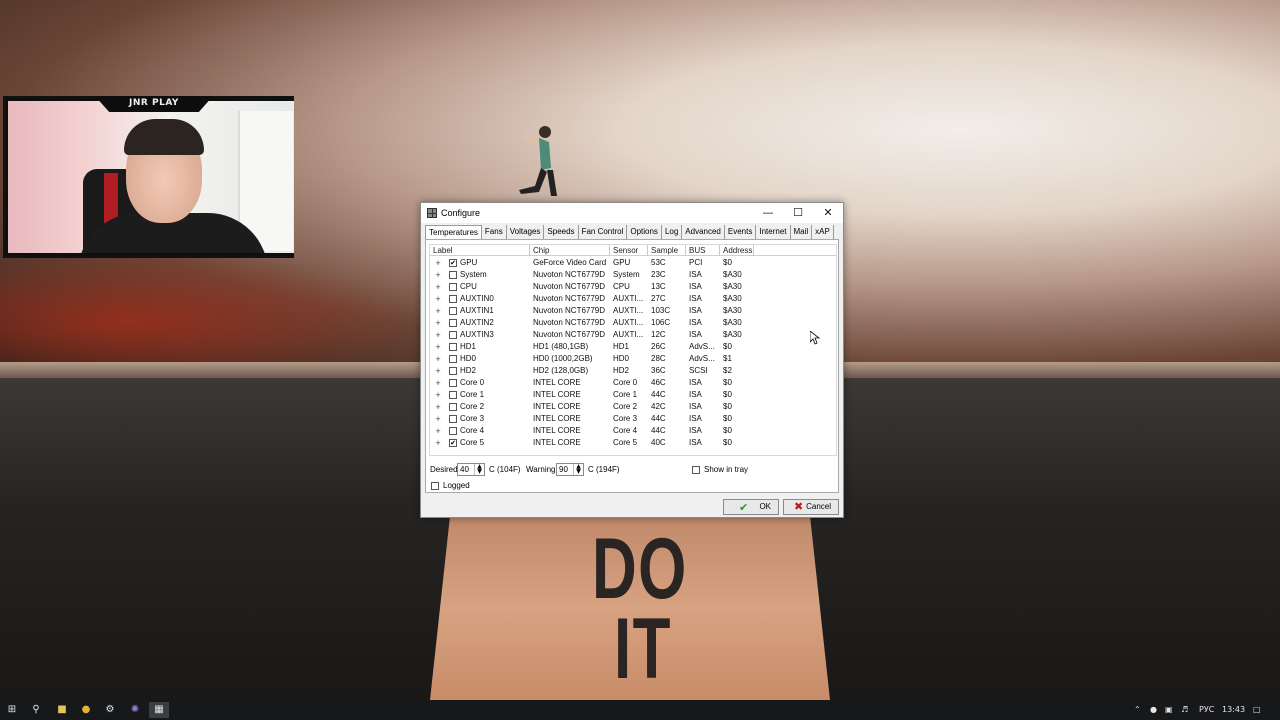 This screenshot has width=1280, height=720. I want to click on chrome-icon: ●, so click(86, 710).